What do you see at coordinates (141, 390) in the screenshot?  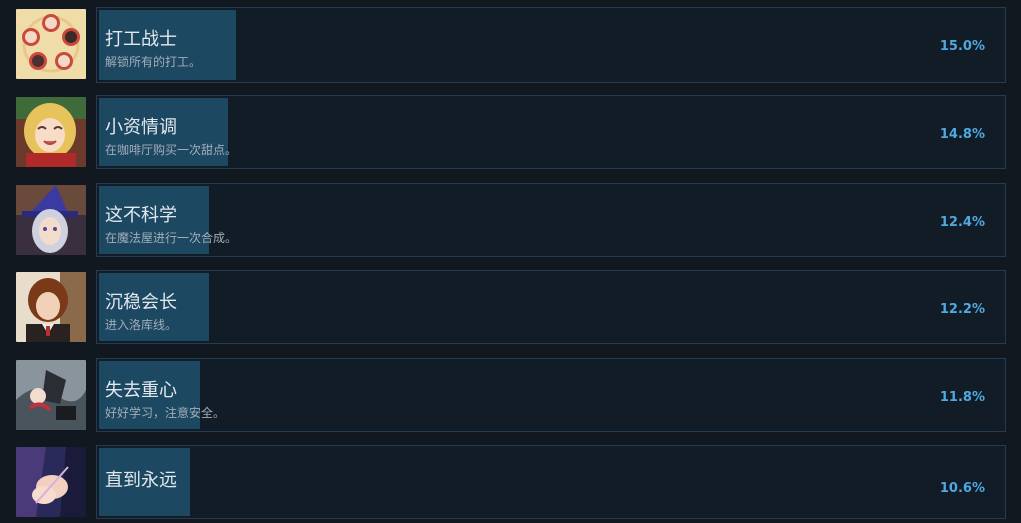 I see `achievement-title: 失去重心` at bounding box center [141, 390].